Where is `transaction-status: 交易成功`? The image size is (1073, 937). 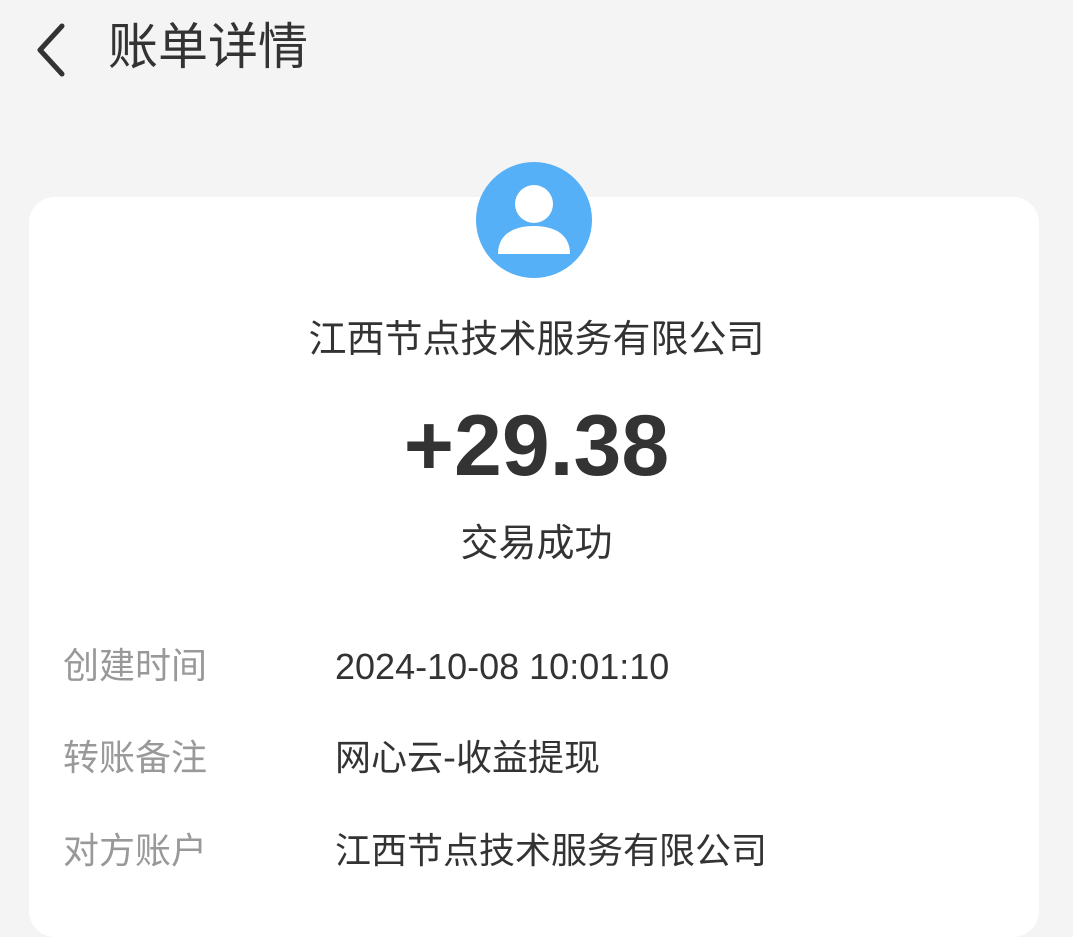 transaction-status: 交易成功 is located at coordinates (536, 543).